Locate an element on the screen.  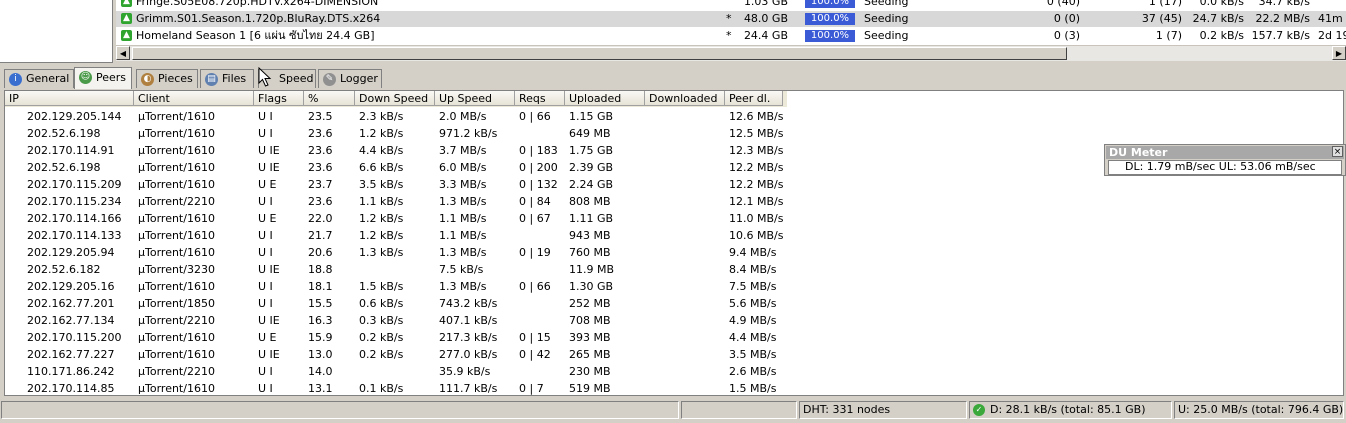
peer-uploaded: 265 MB is located at coordinates (590, 354).